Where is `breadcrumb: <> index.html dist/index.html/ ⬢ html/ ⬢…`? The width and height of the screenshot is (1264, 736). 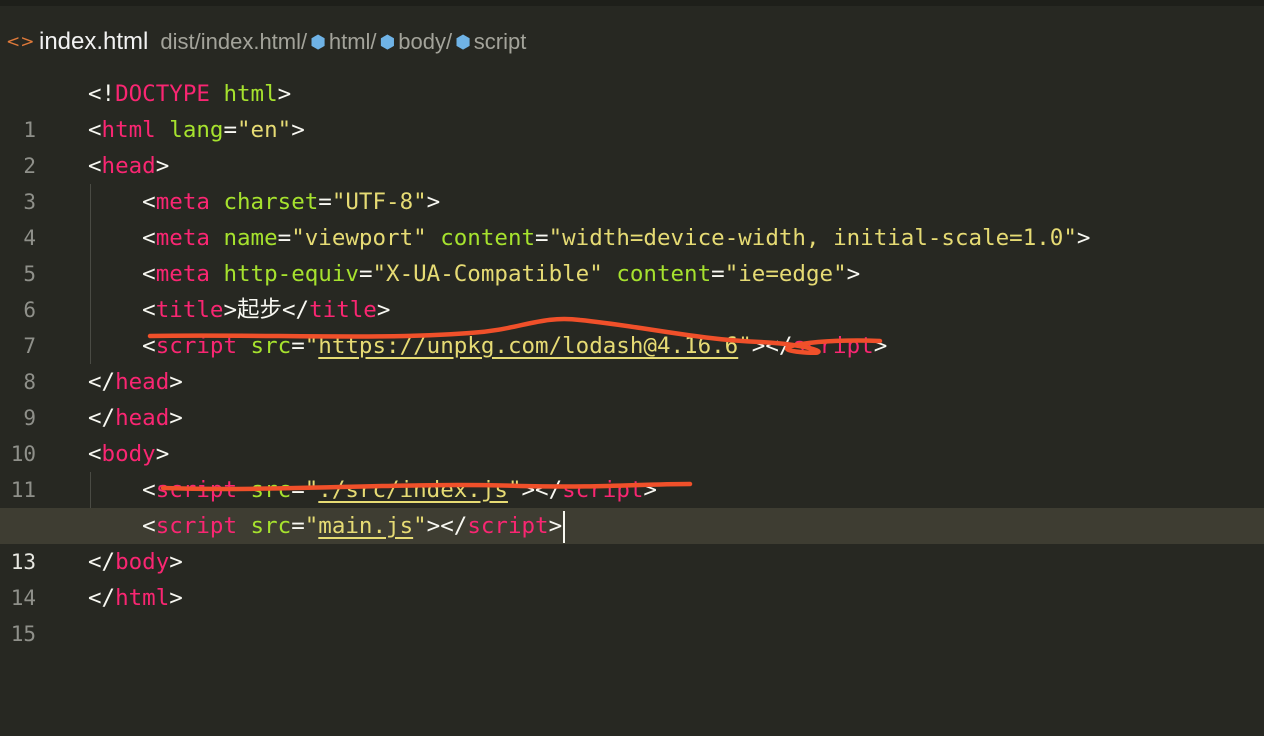 breadcrumb: <> index.html dist/index.html/ ⬢ html/ ⬢… is located at coordinates (632, 42).